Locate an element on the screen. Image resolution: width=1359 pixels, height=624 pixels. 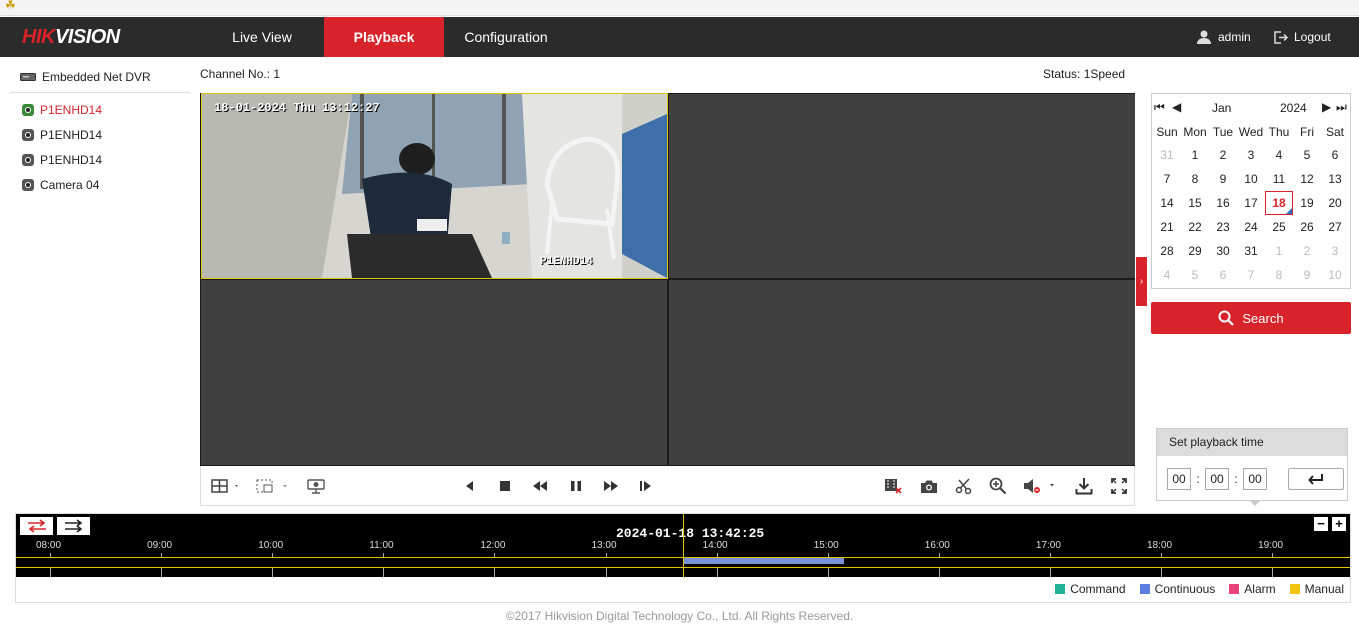
stop-all-button is located at coordinates (273, 486).